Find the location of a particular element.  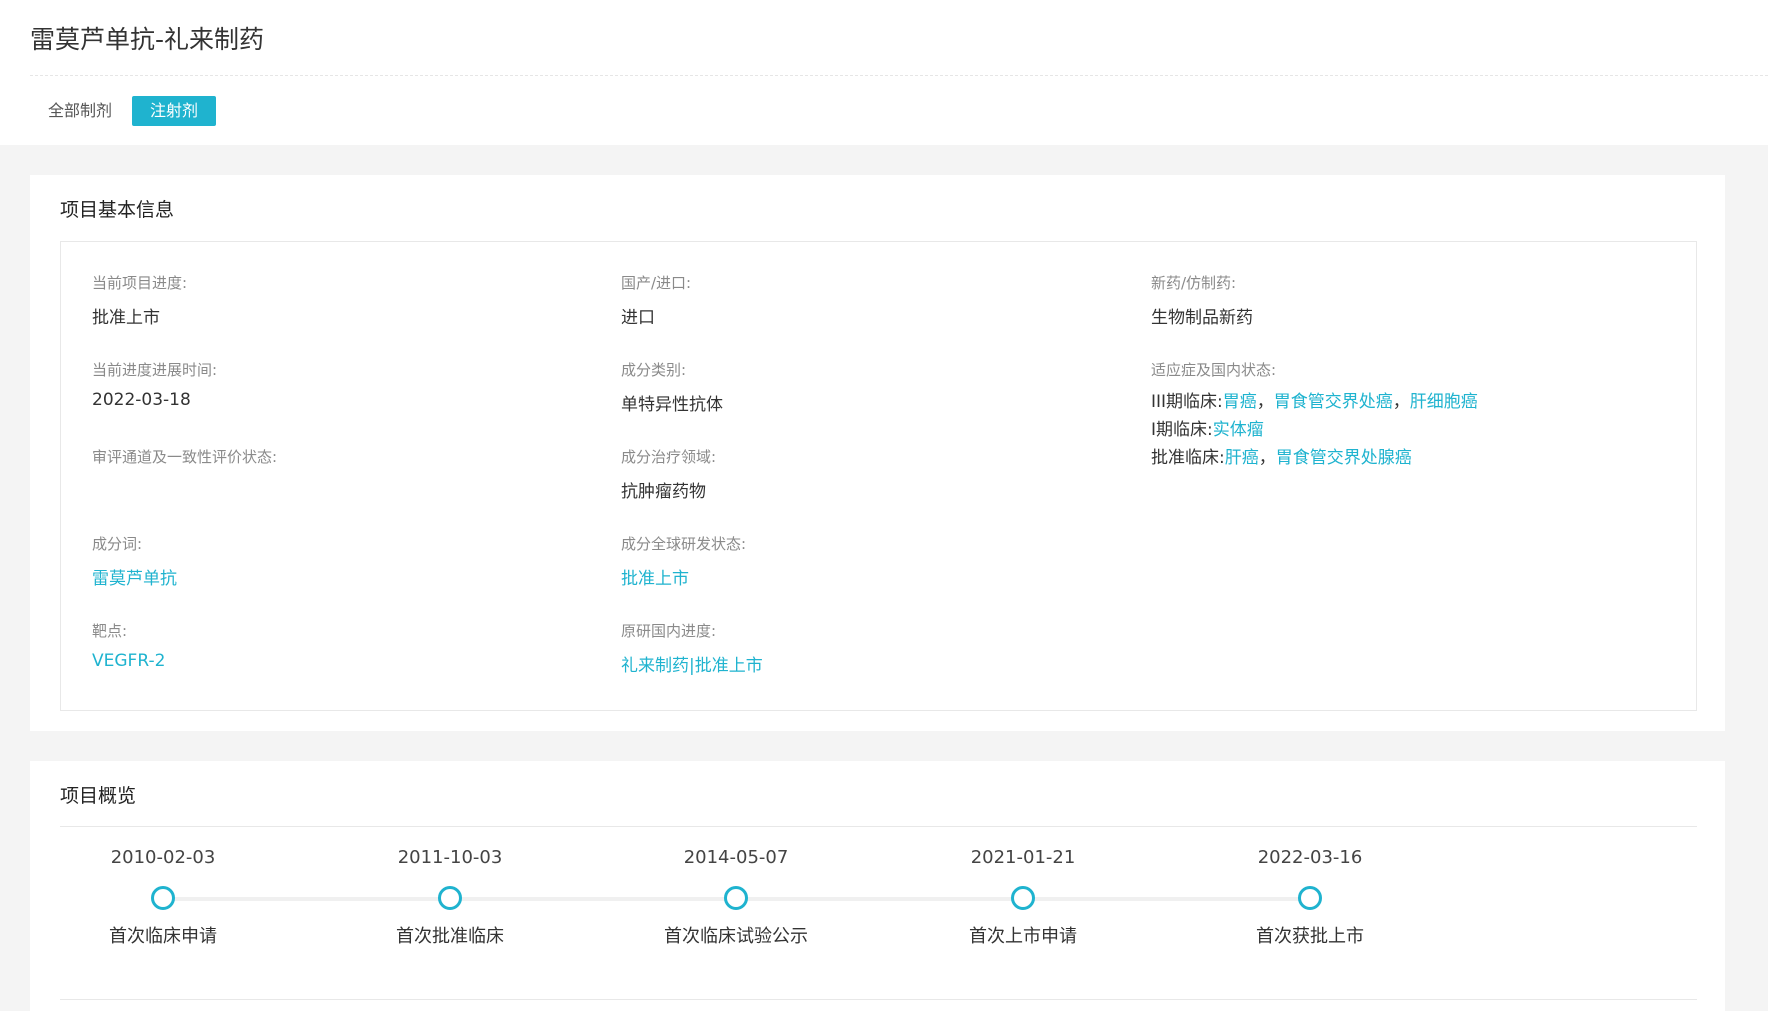

indication-approved-clinical: 批准临床:肝癌，胃食管交界处腺癌 is located at coordinates (1314, 458).